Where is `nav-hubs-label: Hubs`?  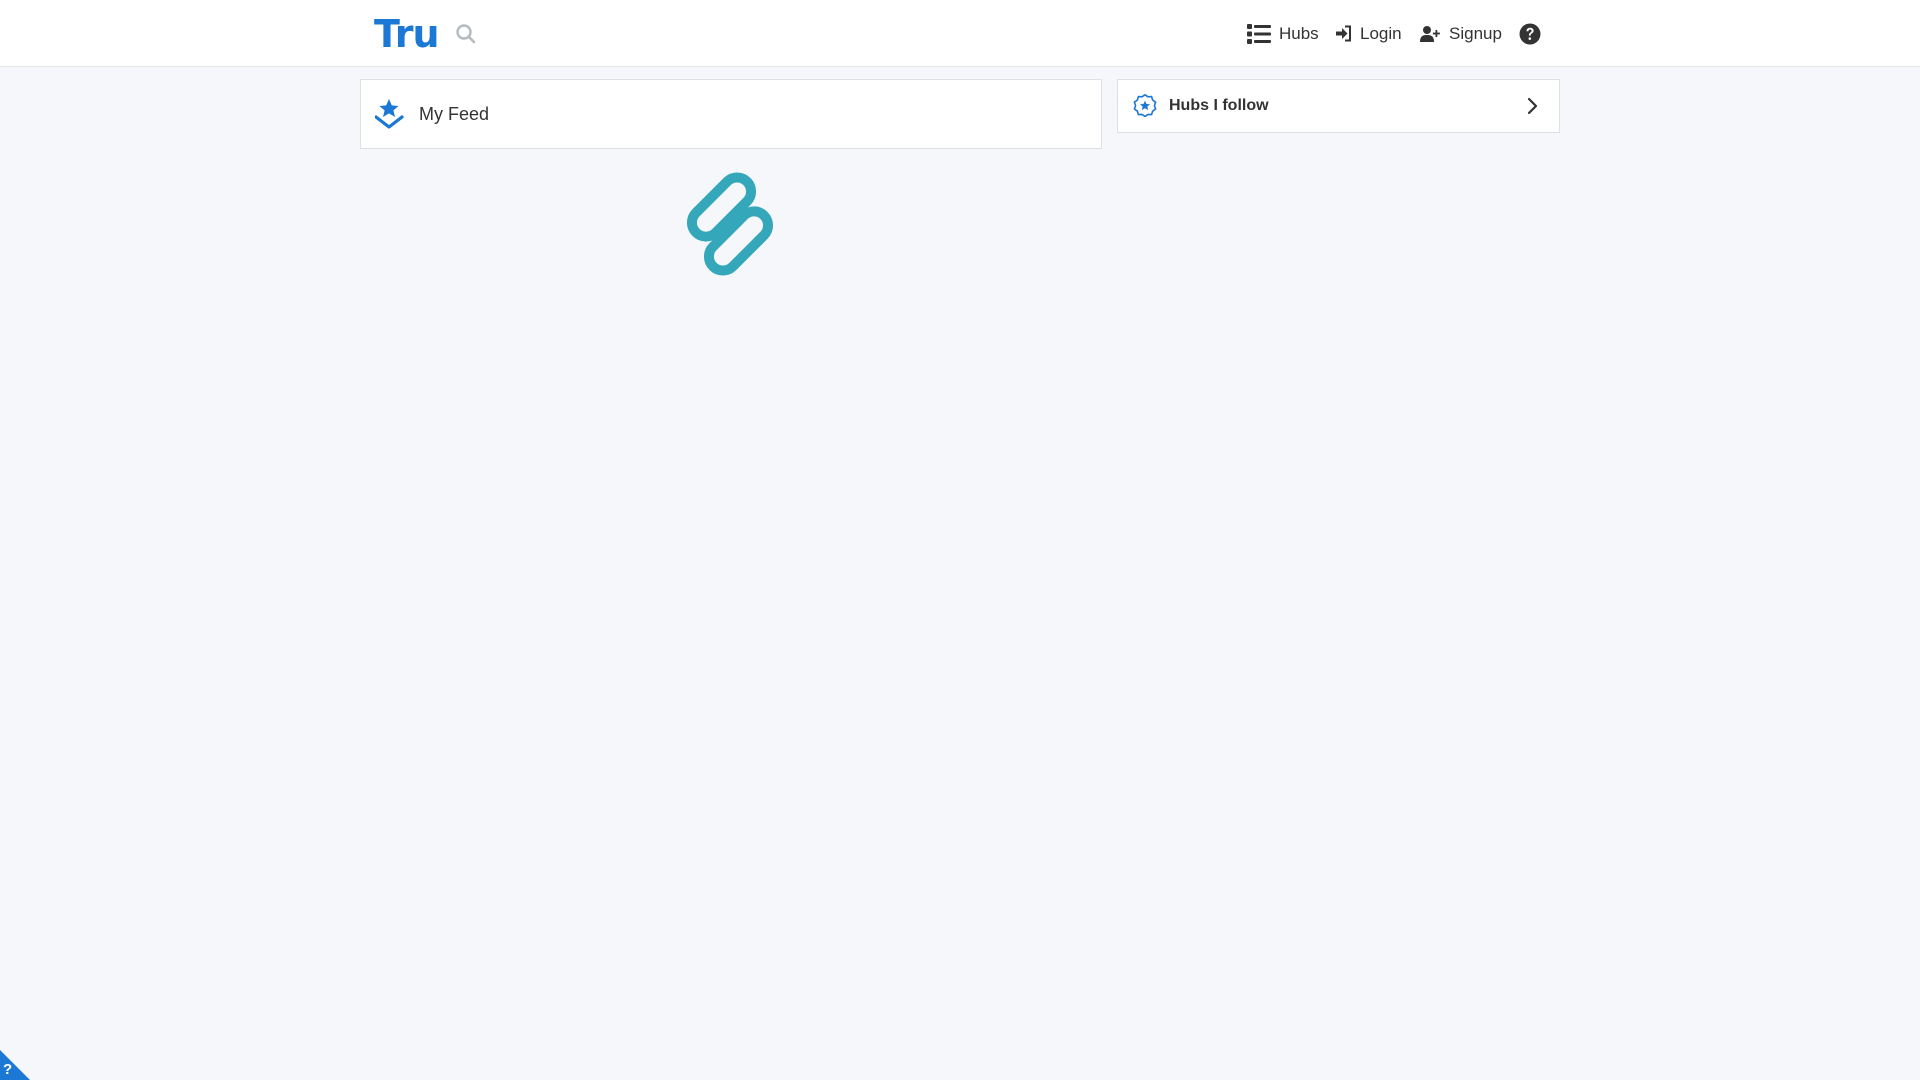 nav-hubs-label: Hubs is located at coordinates (1299, 33).